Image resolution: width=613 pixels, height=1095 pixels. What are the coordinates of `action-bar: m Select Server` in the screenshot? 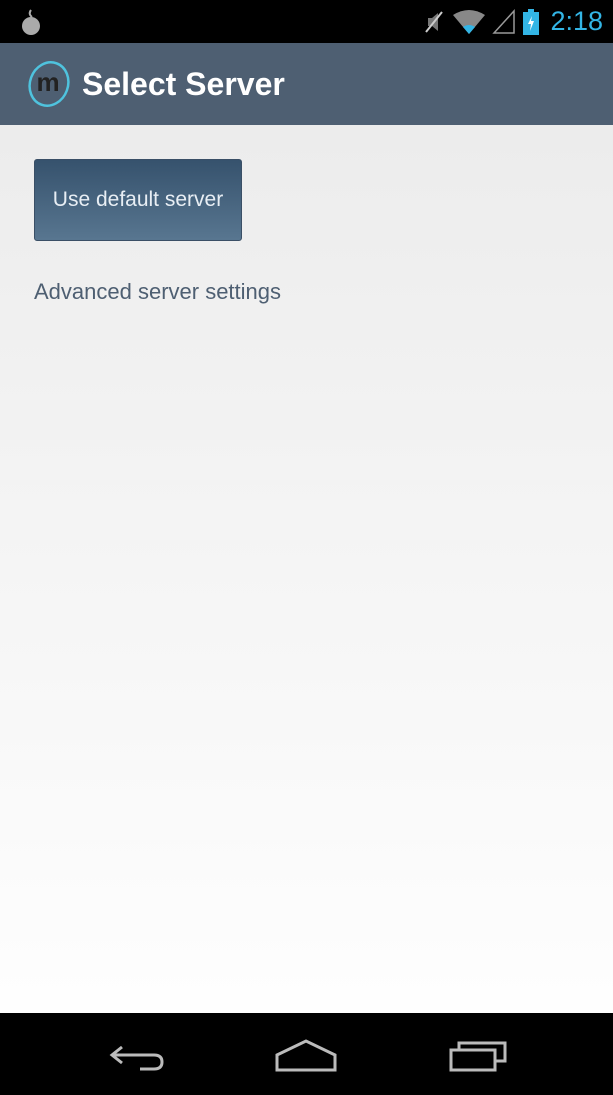 It's located at (306, 84).